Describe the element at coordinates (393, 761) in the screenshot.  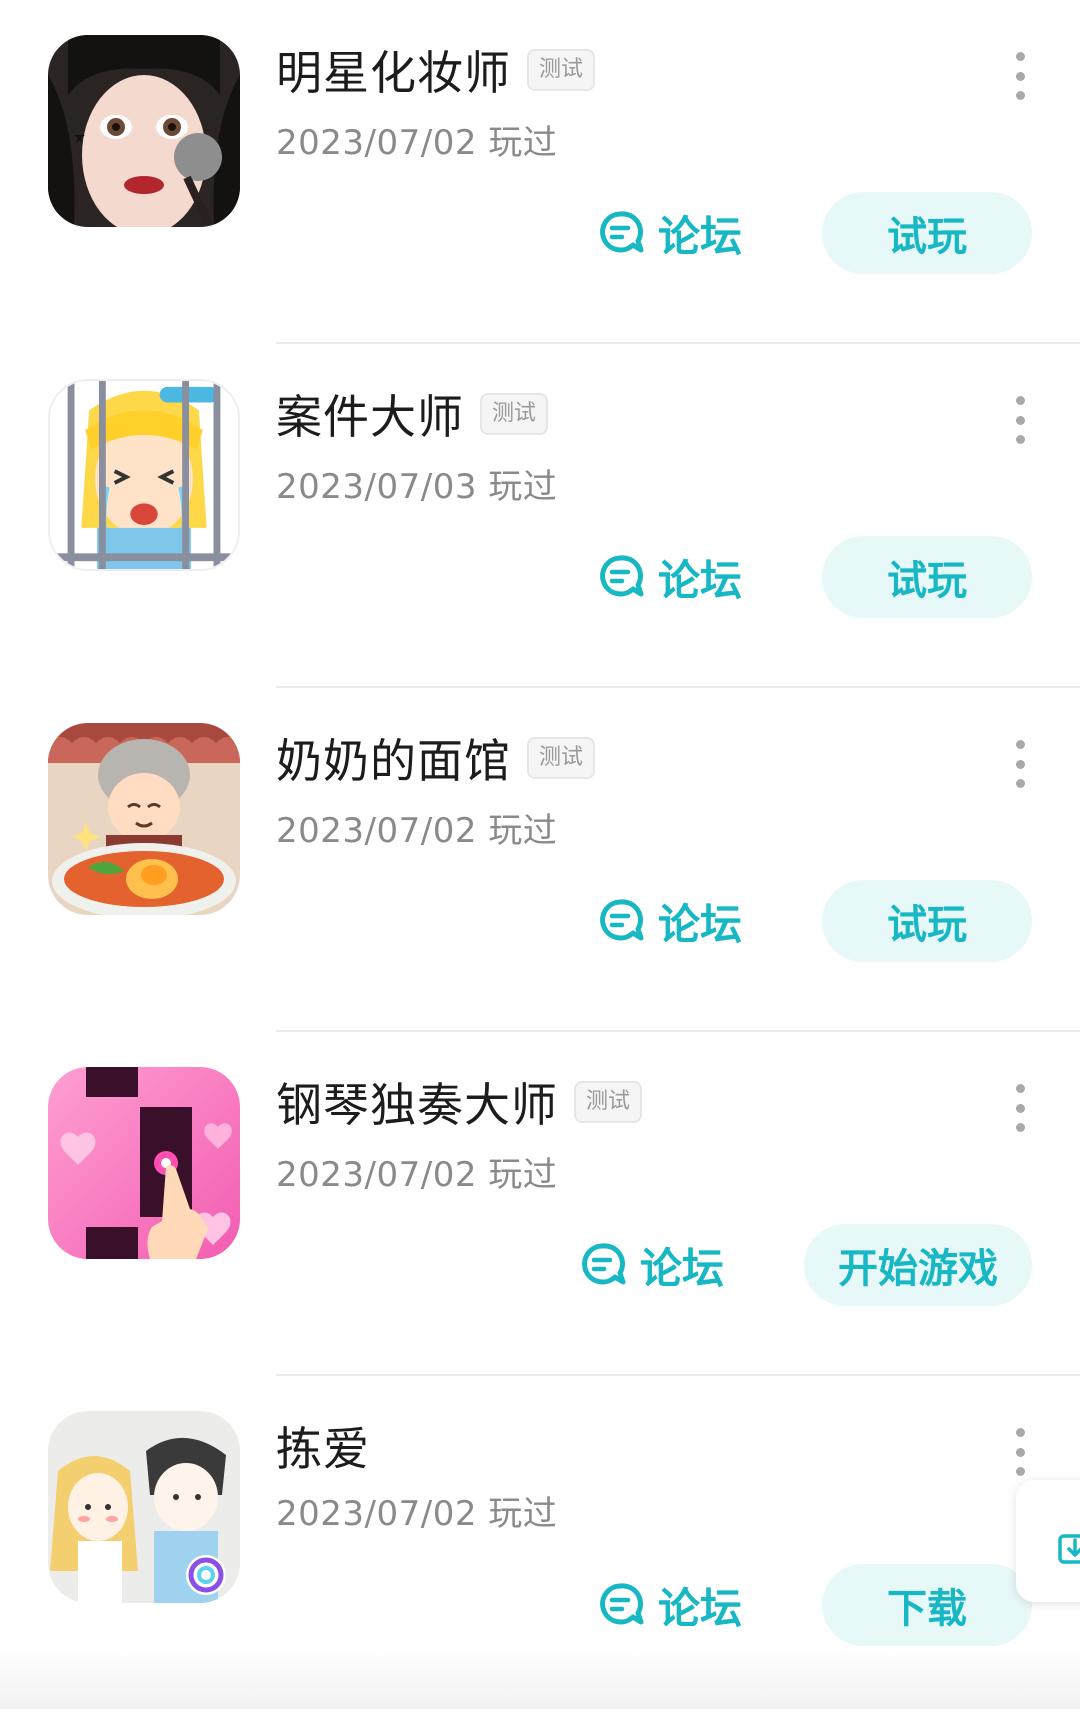
I see `game-title: 奶奶的面馆` at that location.